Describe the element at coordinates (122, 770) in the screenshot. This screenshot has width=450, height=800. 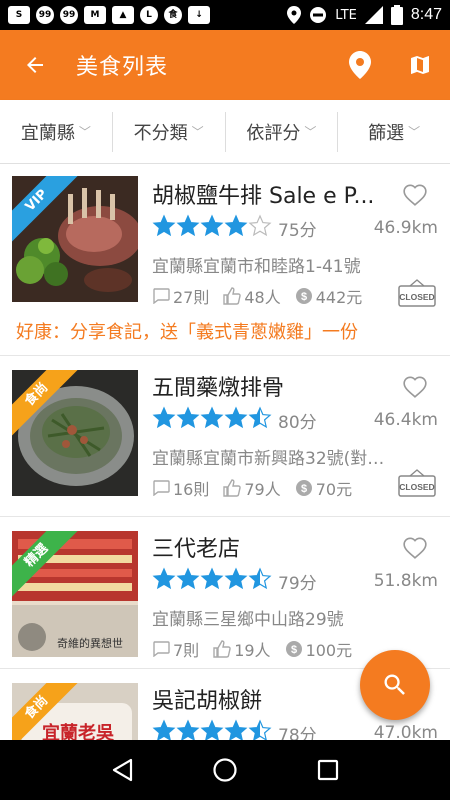
I see `nav-back-button` at that location.